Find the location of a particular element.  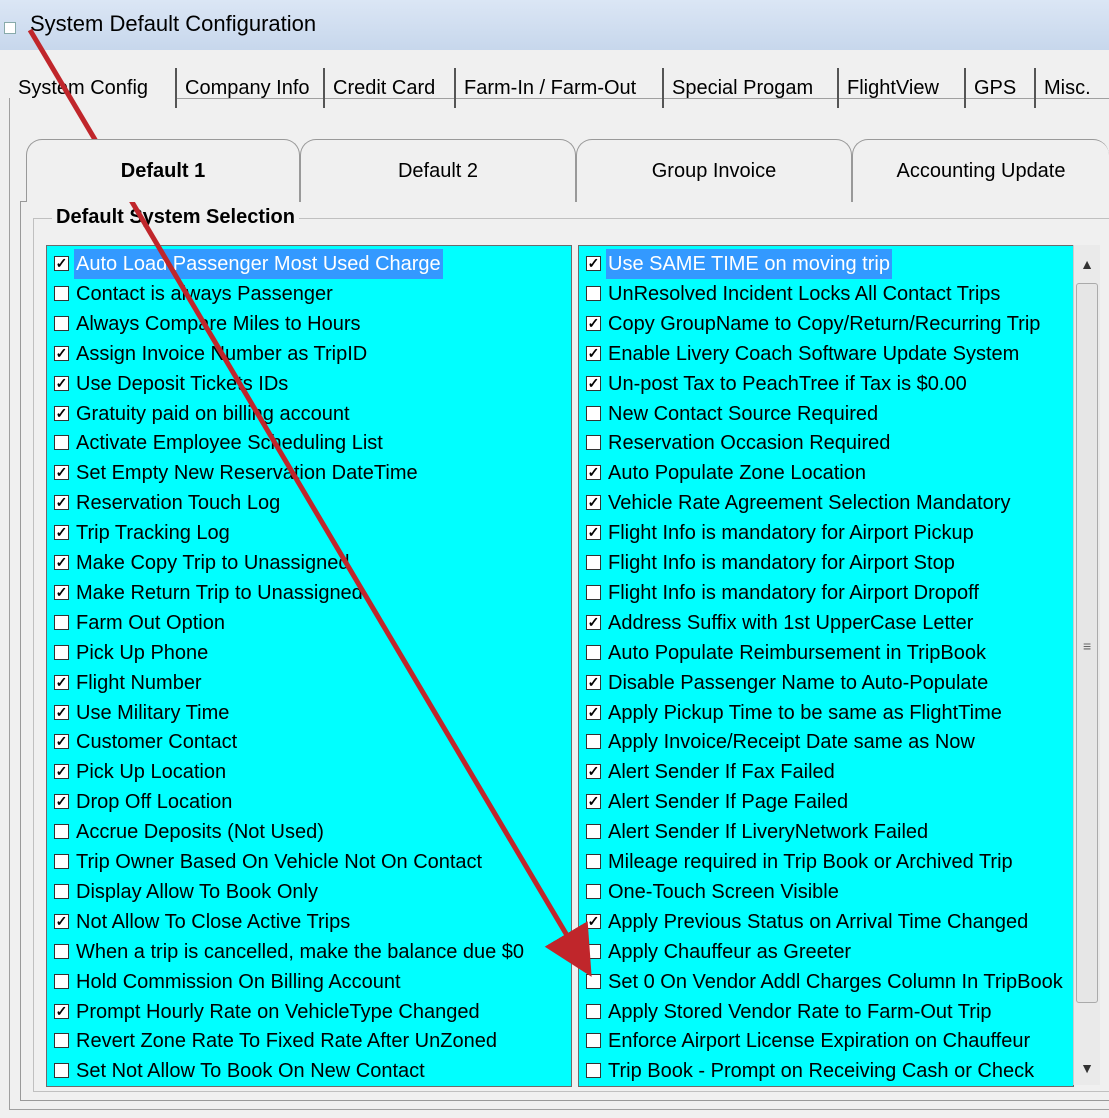

list-item: ✓ Use Deposit Tickets IDs is located at coordinates (309, 384).